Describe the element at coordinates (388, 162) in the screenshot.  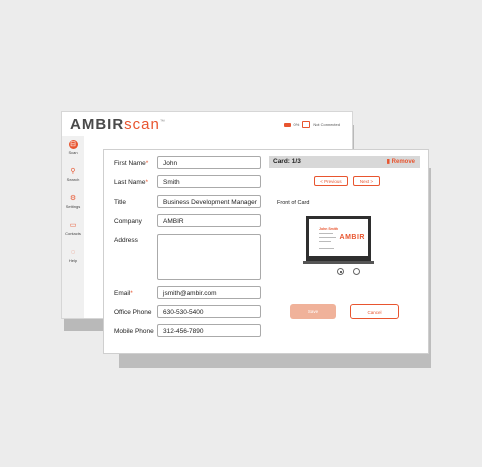
I see `trash-icon: ▮` at that location.